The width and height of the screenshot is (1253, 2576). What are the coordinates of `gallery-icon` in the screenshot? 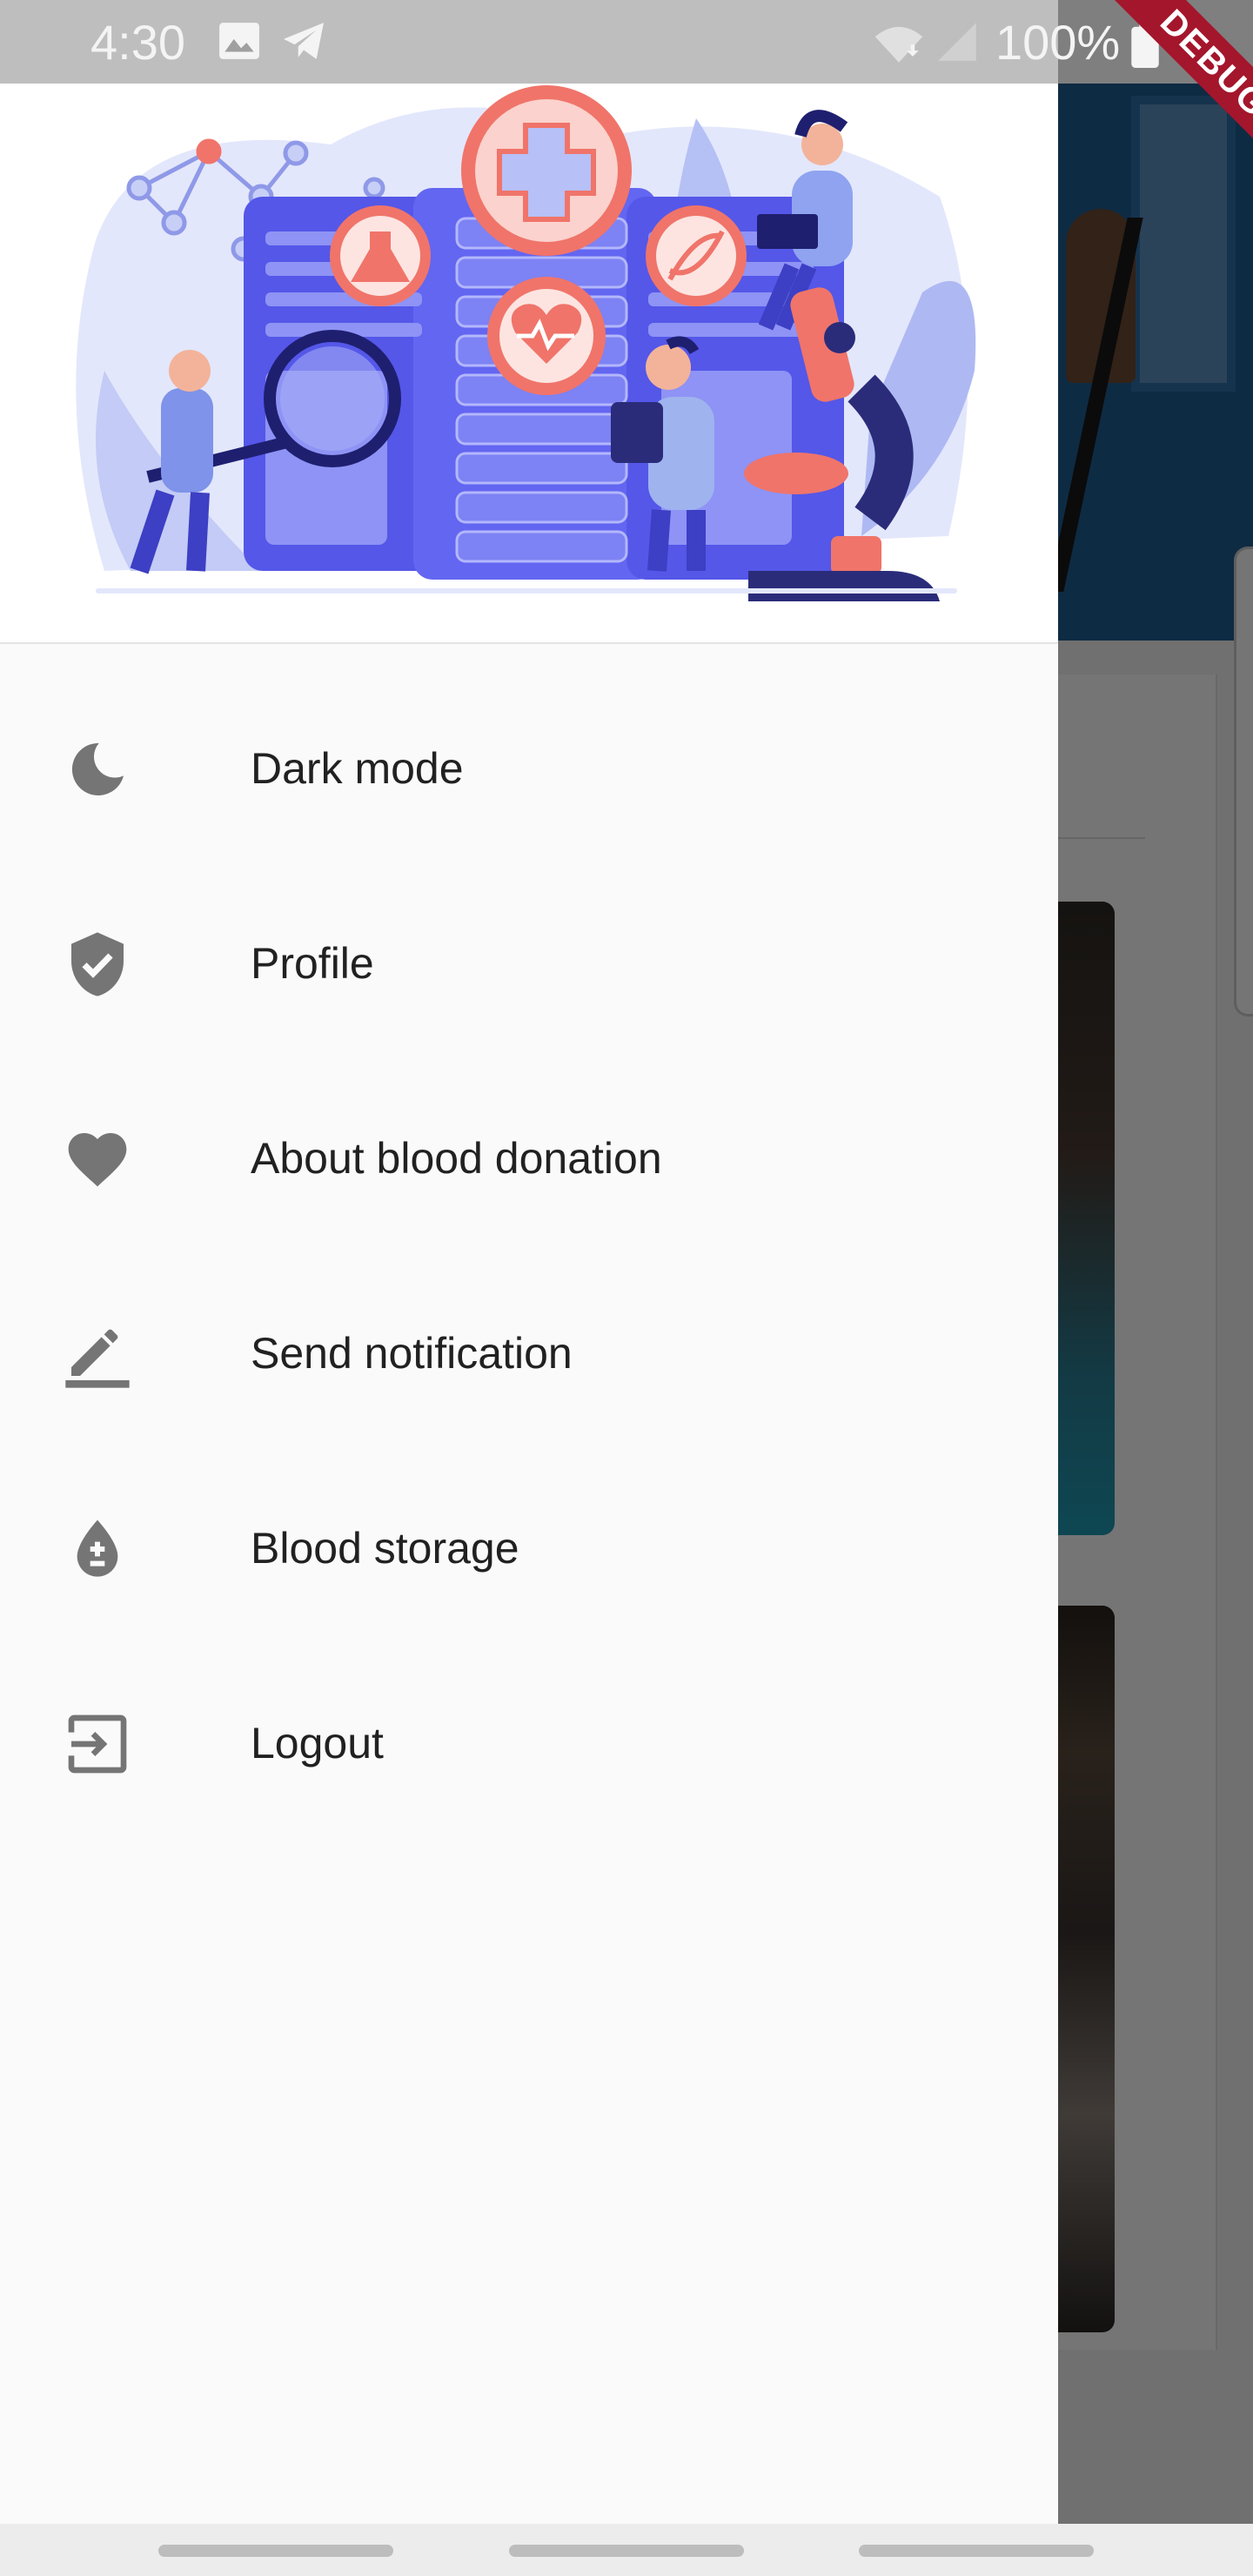 It's located at (239, 41).